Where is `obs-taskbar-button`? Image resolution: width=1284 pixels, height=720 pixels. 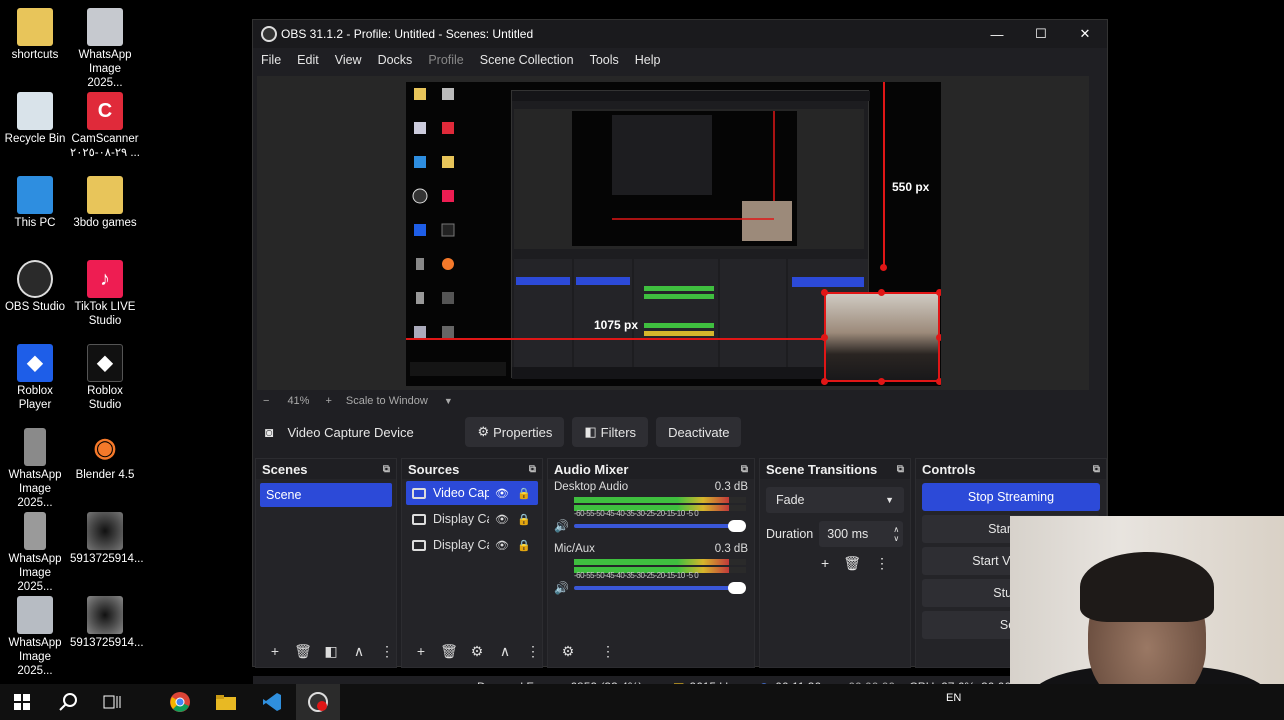 obs-taskbar-button is located at coordinates (318, 702).